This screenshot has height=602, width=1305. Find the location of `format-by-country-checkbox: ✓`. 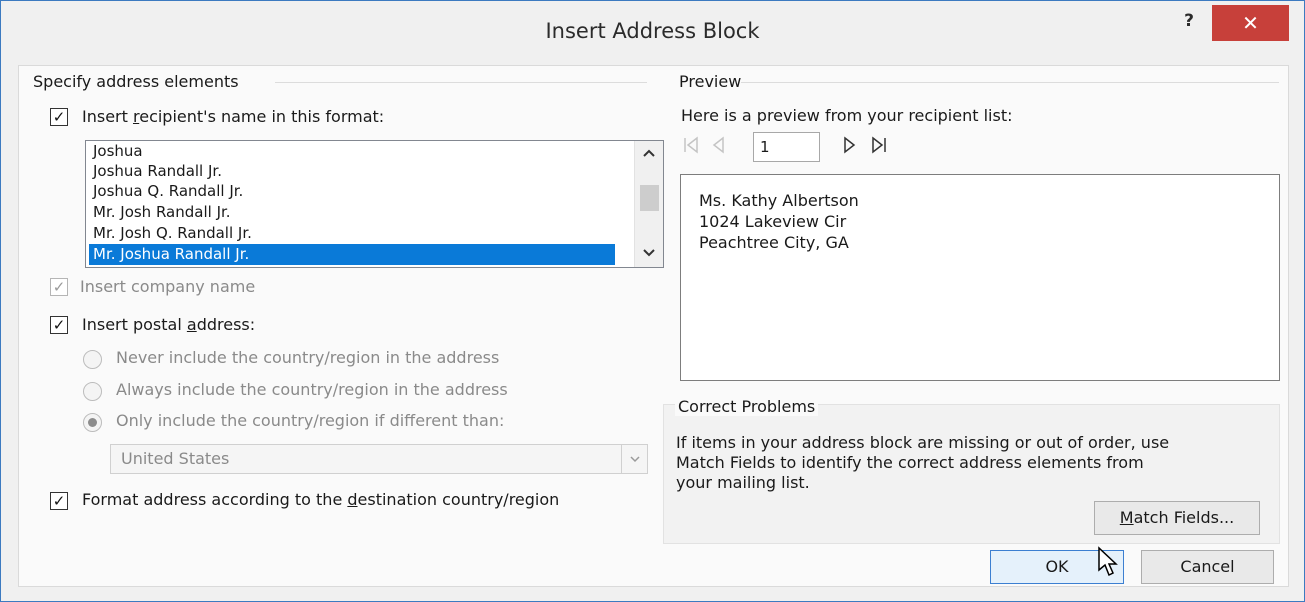

format-by-country-checkbox: ✓ is located at coordinates (59, 501).